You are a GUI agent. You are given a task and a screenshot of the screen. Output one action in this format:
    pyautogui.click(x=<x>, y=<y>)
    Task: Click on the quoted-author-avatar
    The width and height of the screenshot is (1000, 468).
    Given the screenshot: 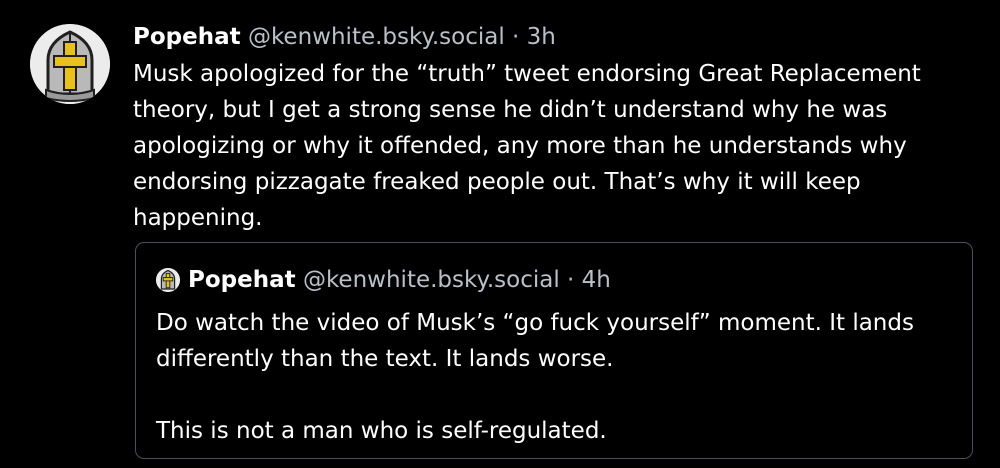 What is the action you would take?
    pyautogui.click(x=168, y=280)
    